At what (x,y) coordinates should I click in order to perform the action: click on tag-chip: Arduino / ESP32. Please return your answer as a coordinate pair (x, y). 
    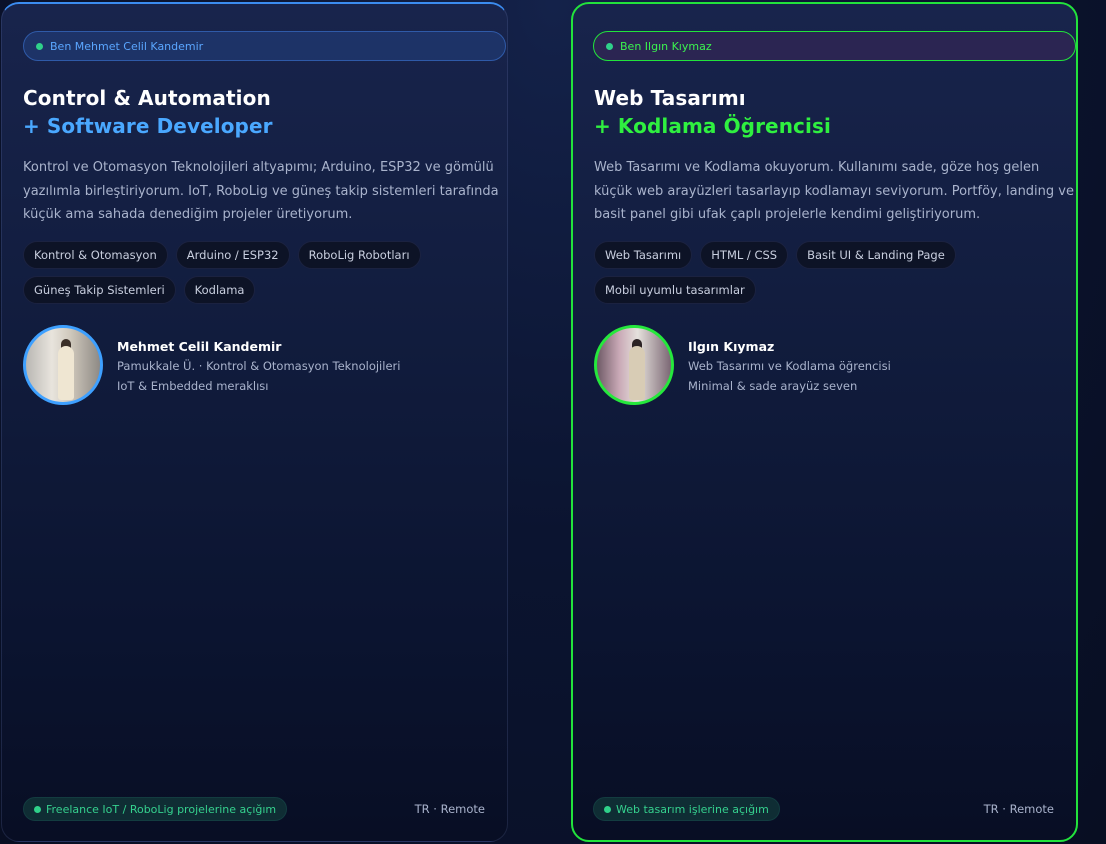
    Looking at the image, I should click on (232, 255).